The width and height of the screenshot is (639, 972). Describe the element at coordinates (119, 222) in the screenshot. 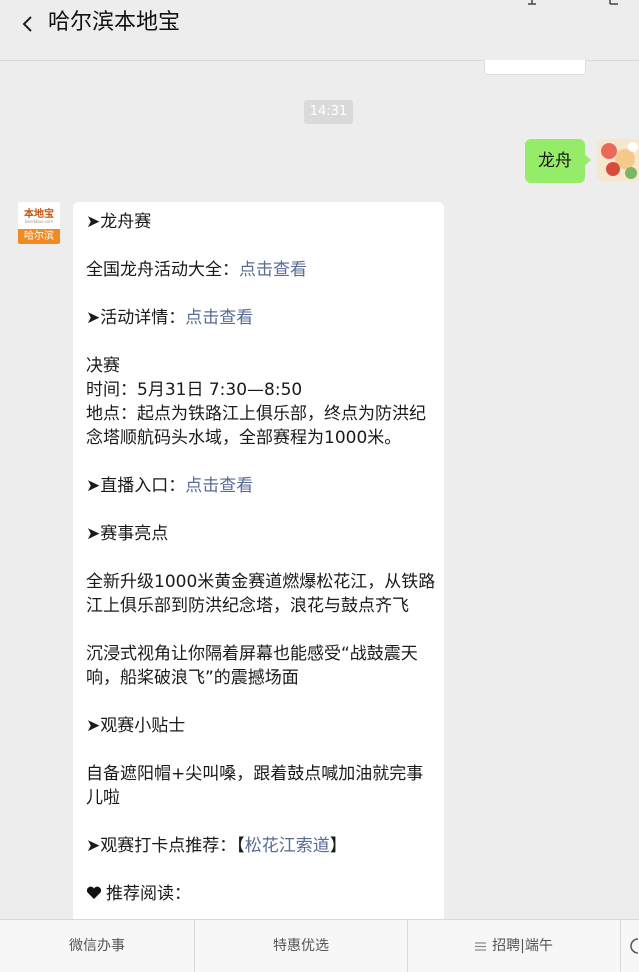

I see `section-dragon-boat: ➤龙舟赛` at that location.